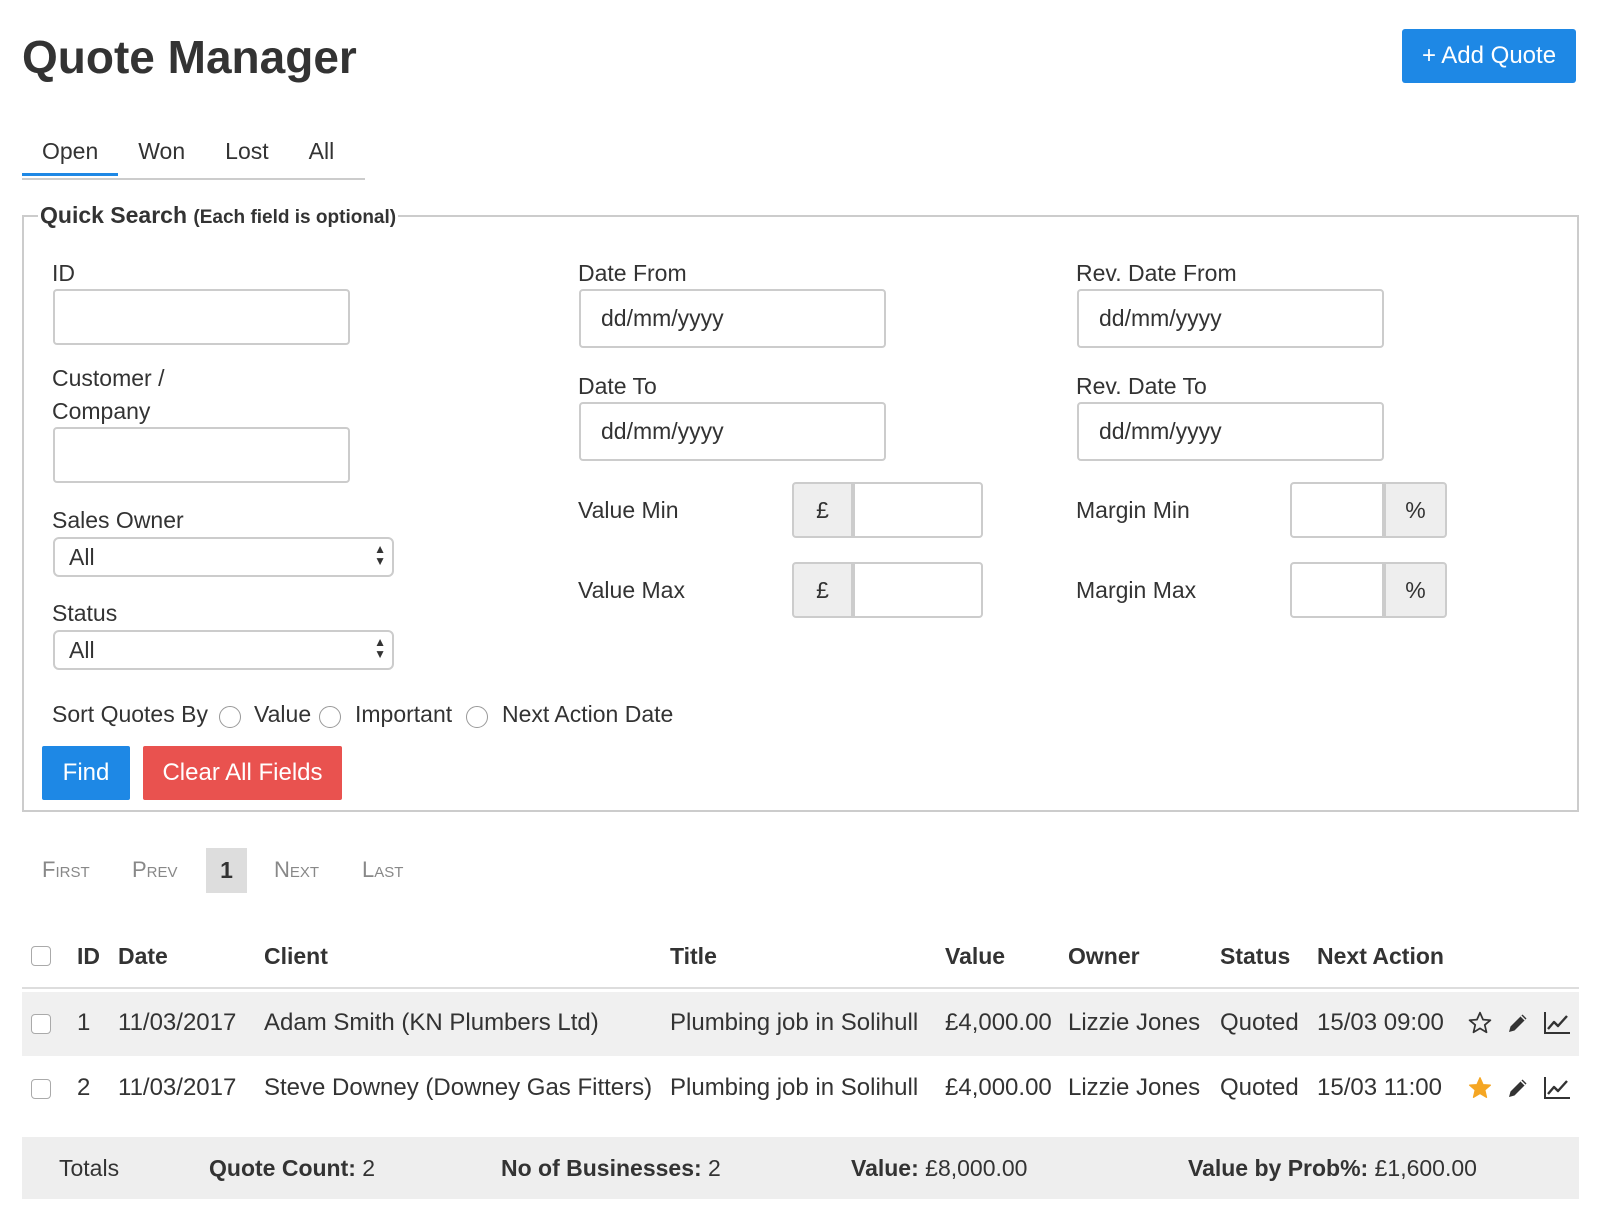 This screenshot has width=1600, height=1215. Describe the element at coordinates (295, 217) in the screenshot. I see `quick-search-note: (Each field is optional)` at that location.